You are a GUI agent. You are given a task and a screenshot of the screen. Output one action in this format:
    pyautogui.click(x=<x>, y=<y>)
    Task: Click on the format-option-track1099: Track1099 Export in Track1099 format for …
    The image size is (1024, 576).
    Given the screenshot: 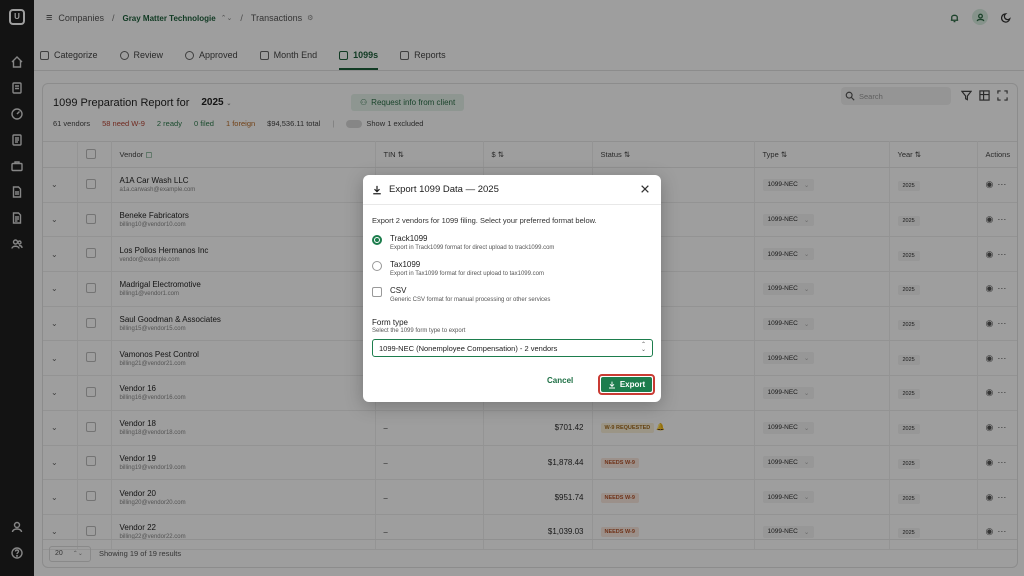 What is the action you would take?
    pyautogui.click(x=463, y=242)
    